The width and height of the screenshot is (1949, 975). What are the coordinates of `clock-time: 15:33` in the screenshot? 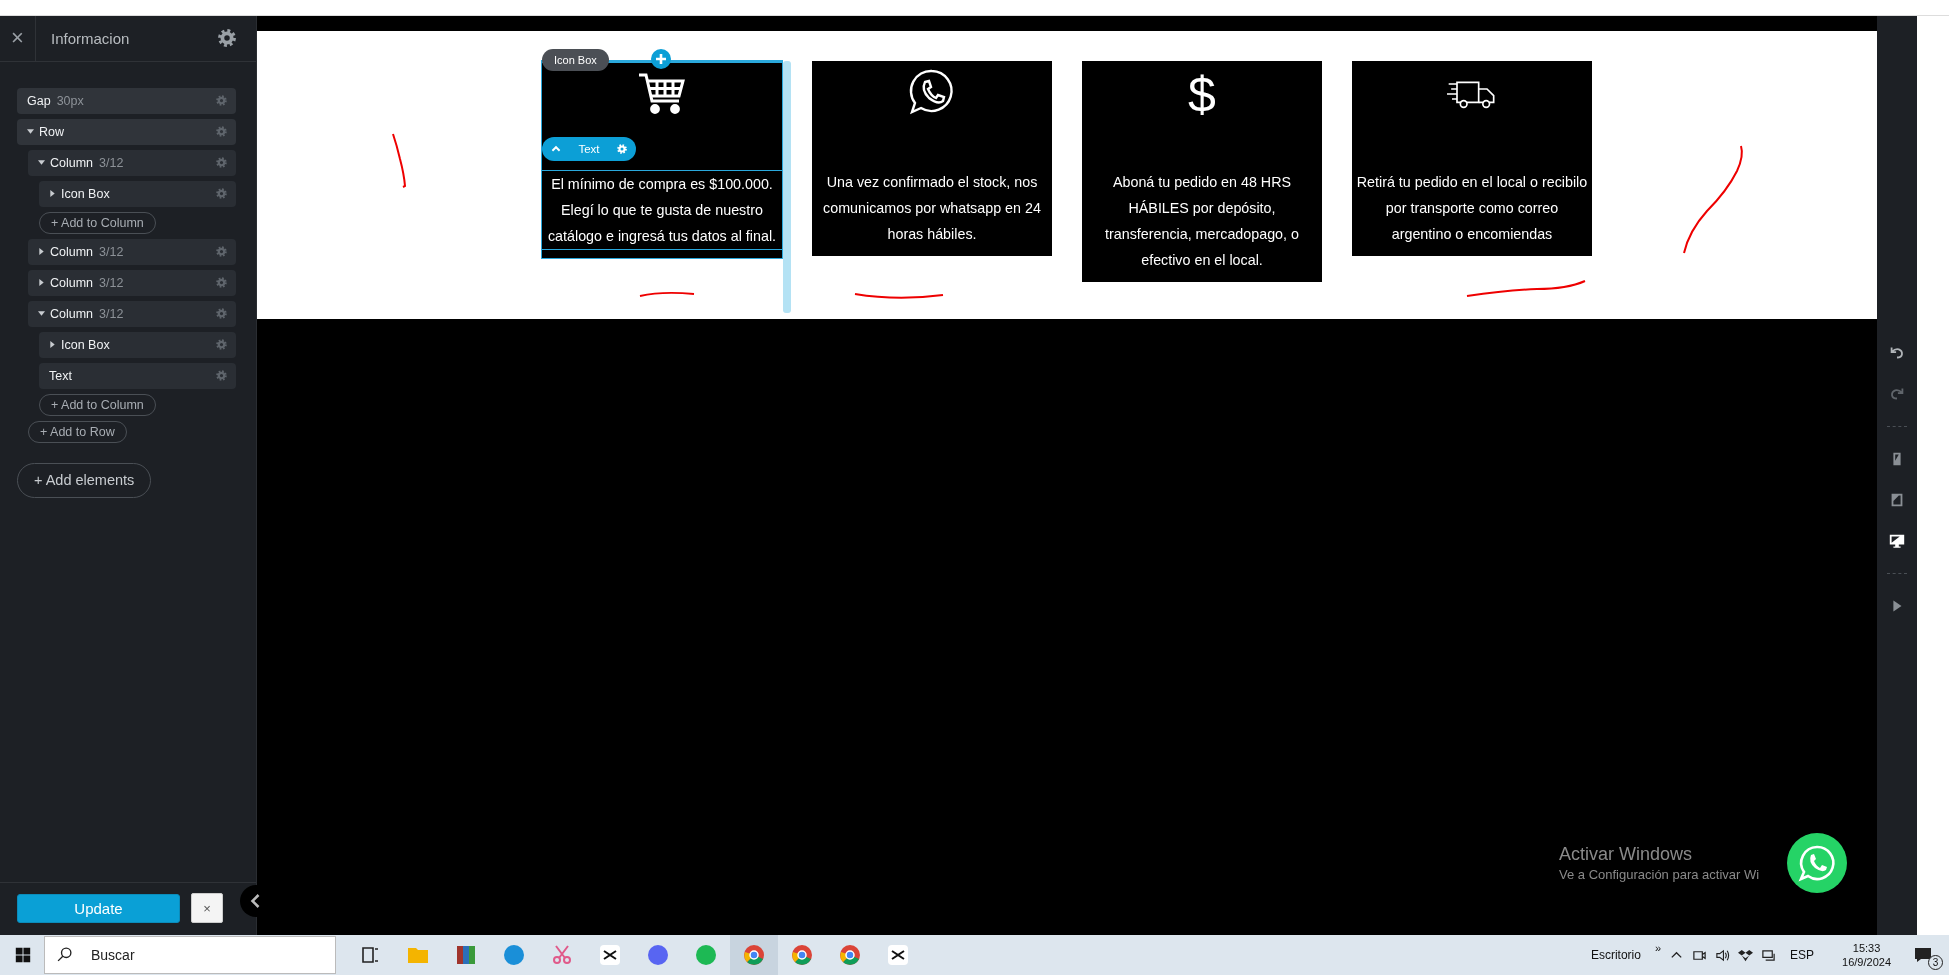 It's located at (1866, 948).